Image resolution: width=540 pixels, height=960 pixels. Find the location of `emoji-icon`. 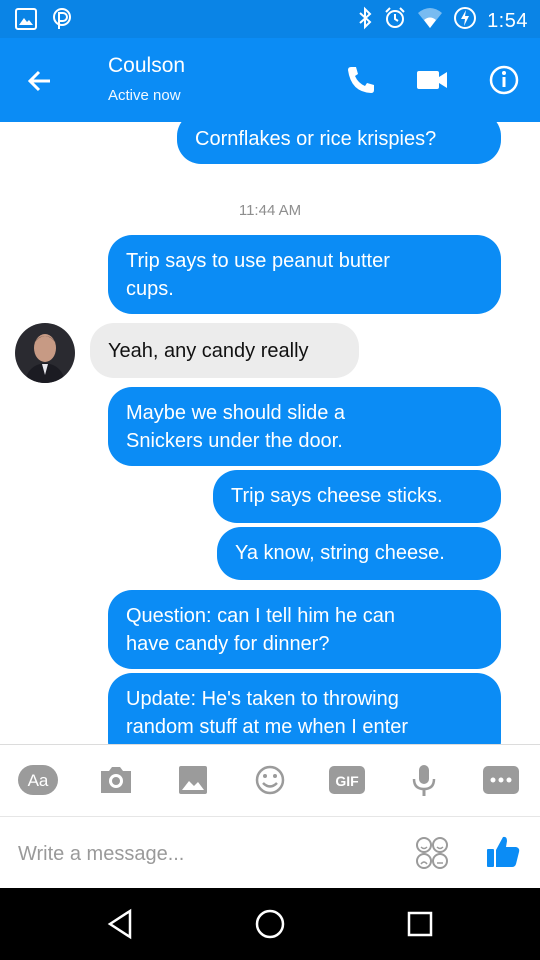

emoji-icon is located at coordinates (270, 780).